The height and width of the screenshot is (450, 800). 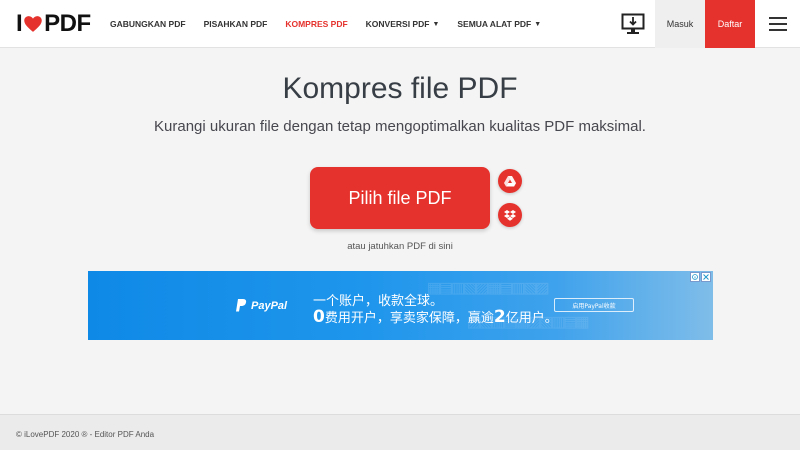 I want to click on paypal-icon, so click(x=241, y=305).